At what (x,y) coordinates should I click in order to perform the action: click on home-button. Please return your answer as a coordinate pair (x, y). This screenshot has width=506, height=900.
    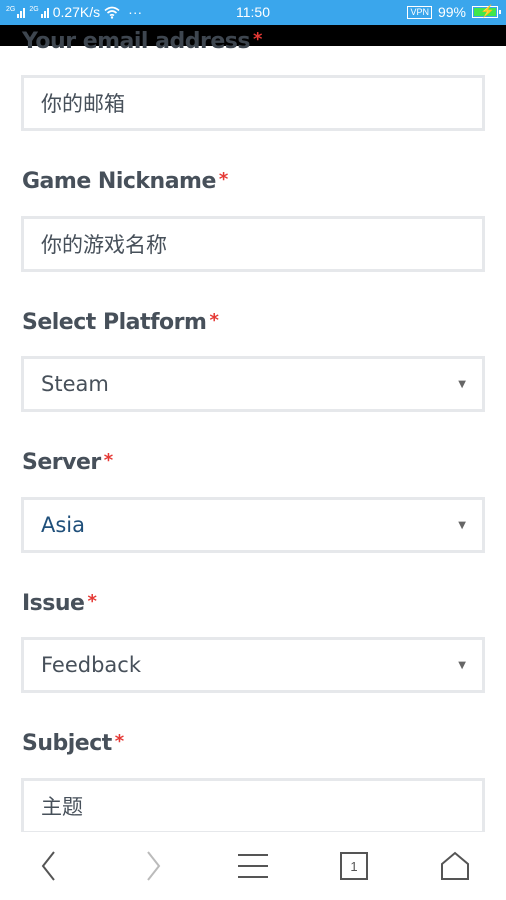
    Looking at the image, I should click on (455, 866).